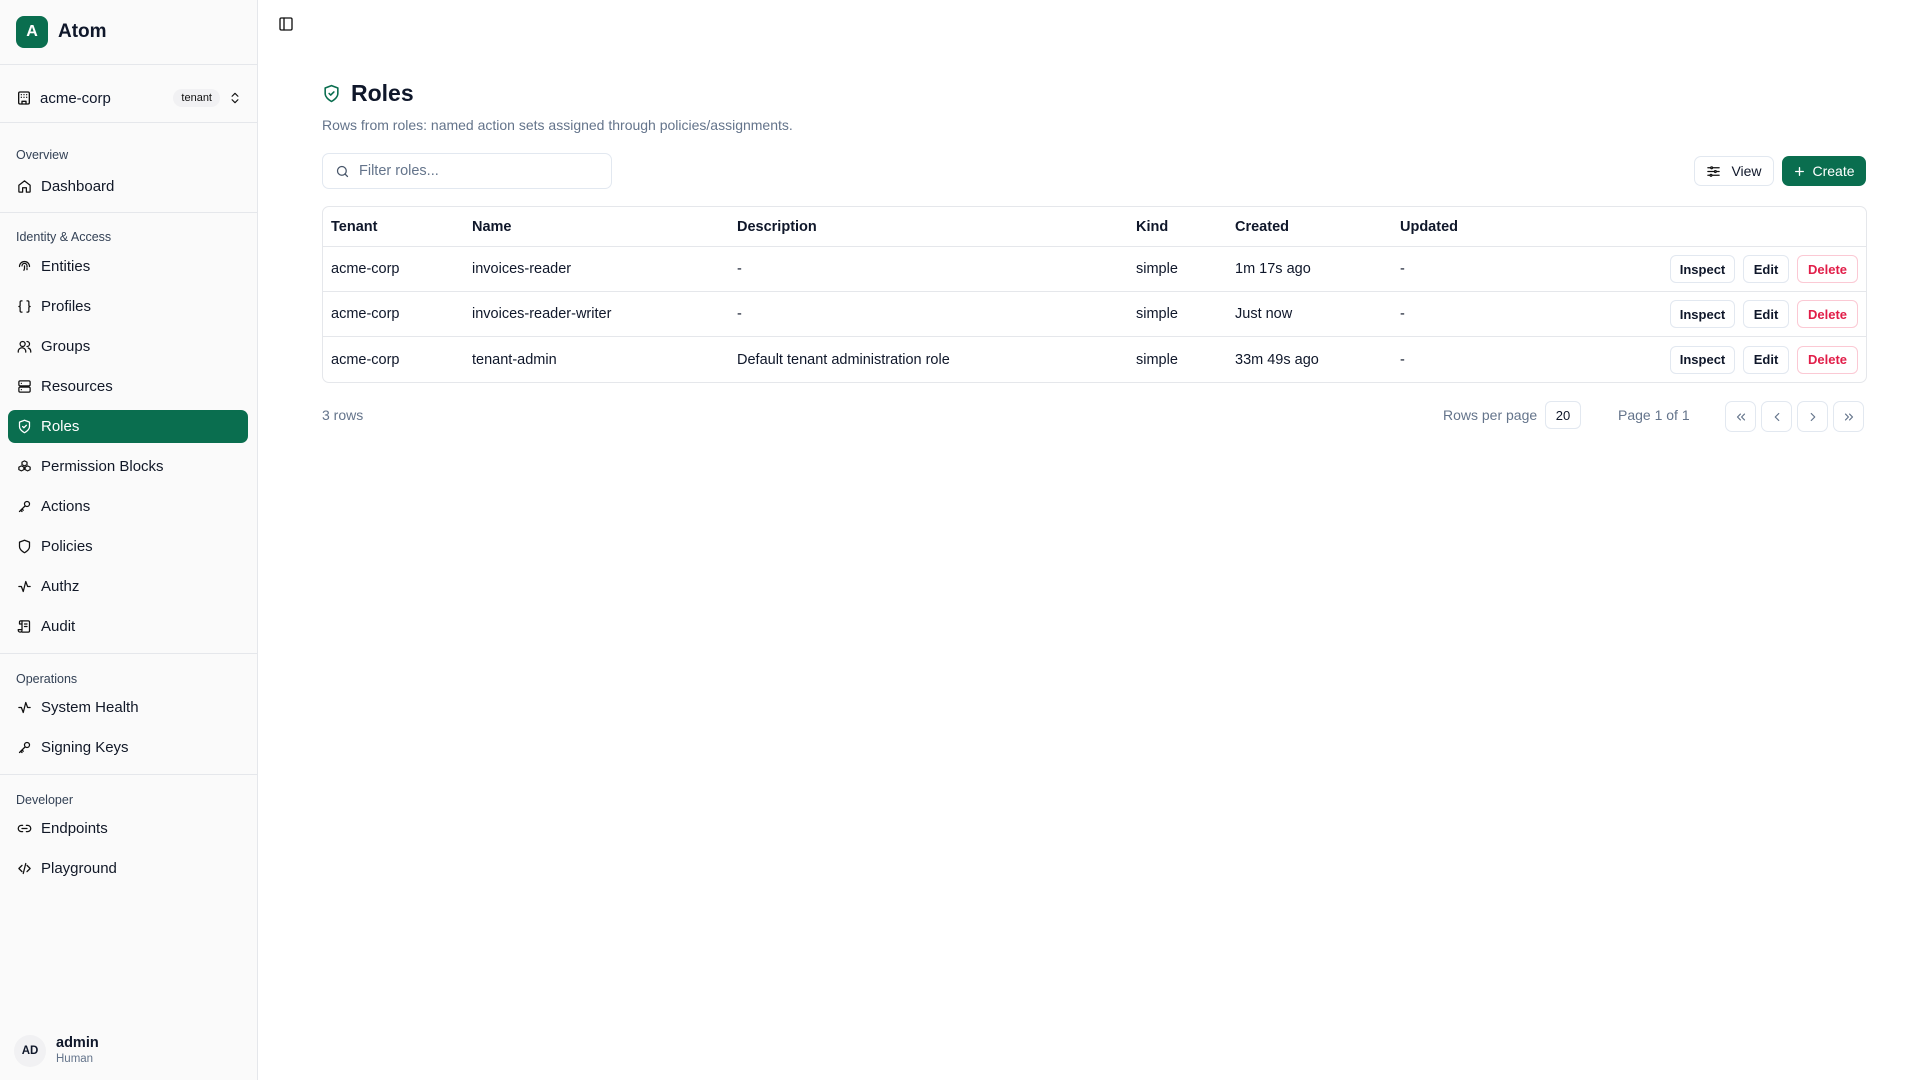 The image size is (1920, 1080). Describe the element at coordinates (60, 586) in the screenshot. I see `sidebar-item-label: Authz` at that location.